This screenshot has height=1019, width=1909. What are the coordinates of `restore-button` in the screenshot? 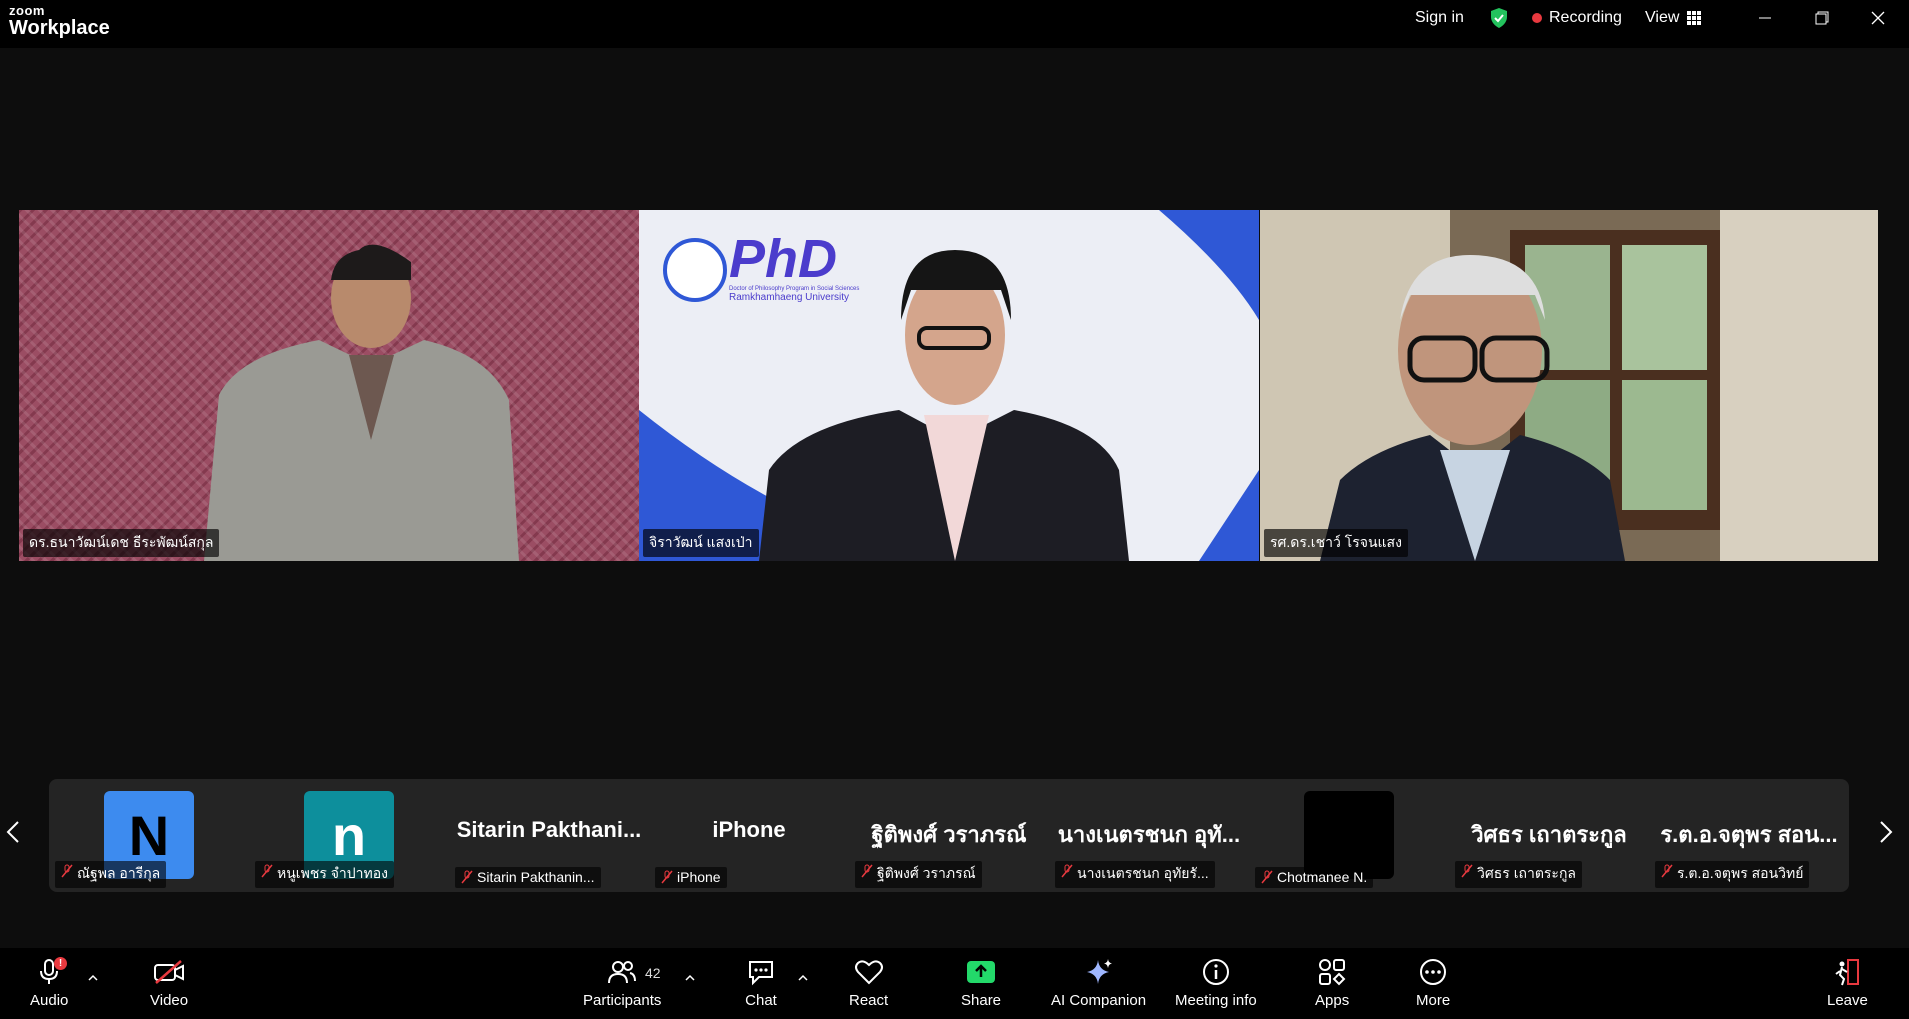 It's located at (1822, 18).